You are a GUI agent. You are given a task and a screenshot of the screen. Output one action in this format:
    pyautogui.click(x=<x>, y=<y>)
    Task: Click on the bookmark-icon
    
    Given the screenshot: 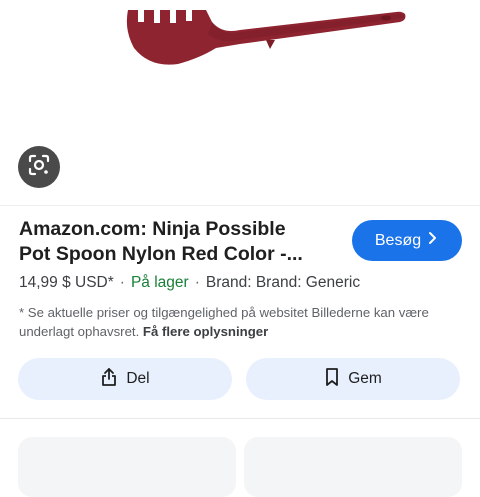 What is the action you would take?
    pyautogui.click(x=332, y=379)
    